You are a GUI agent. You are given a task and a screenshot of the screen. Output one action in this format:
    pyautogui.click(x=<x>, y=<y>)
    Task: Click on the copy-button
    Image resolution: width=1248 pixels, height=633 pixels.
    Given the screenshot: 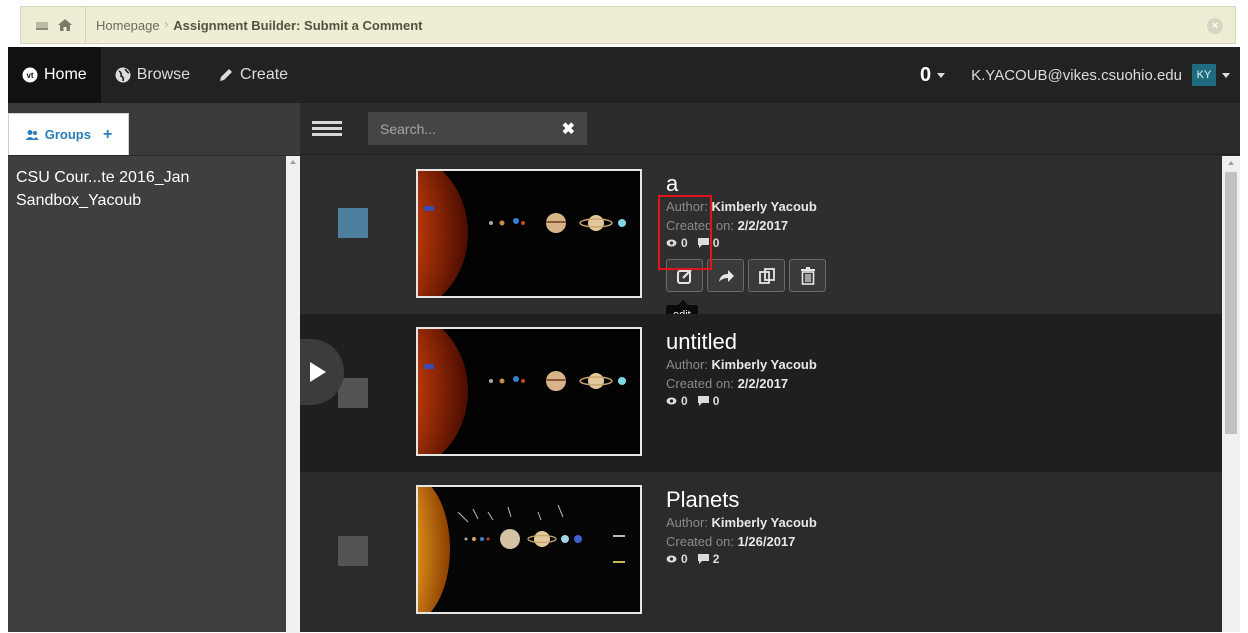 What is the action you would take?
    pyautogui.click(x=766, y=275)
    